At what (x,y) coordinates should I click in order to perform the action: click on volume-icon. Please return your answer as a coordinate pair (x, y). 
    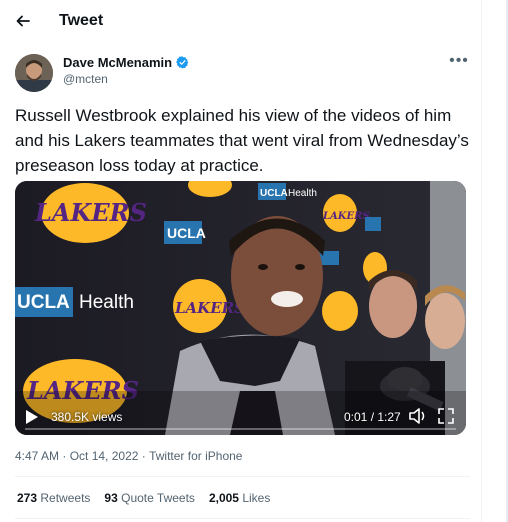
    Looking at the image, I should click on (417, 416).